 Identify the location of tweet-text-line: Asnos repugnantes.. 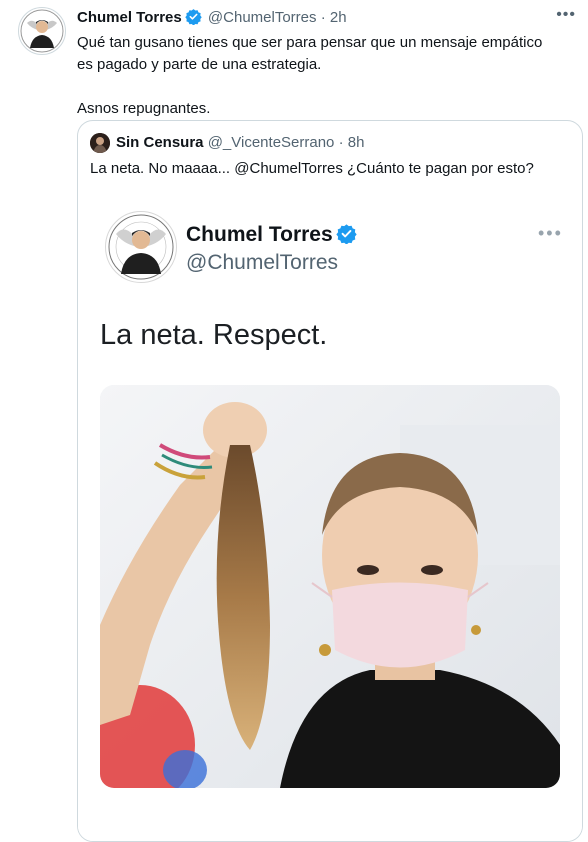
(144, 108).